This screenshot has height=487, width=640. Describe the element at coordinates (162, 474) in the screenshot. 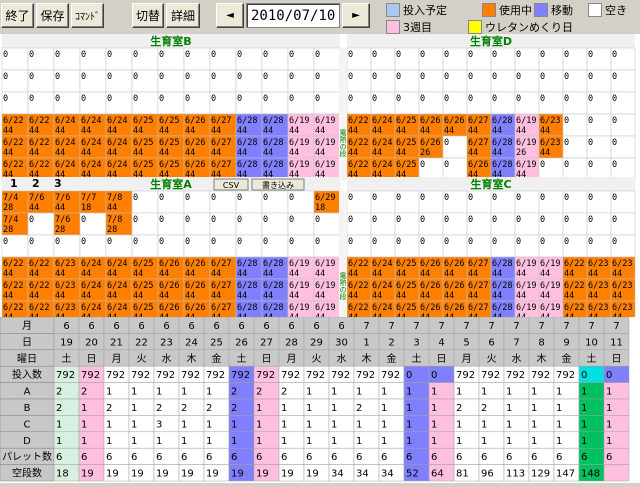

I see `table-cell-text: 19` at that location.